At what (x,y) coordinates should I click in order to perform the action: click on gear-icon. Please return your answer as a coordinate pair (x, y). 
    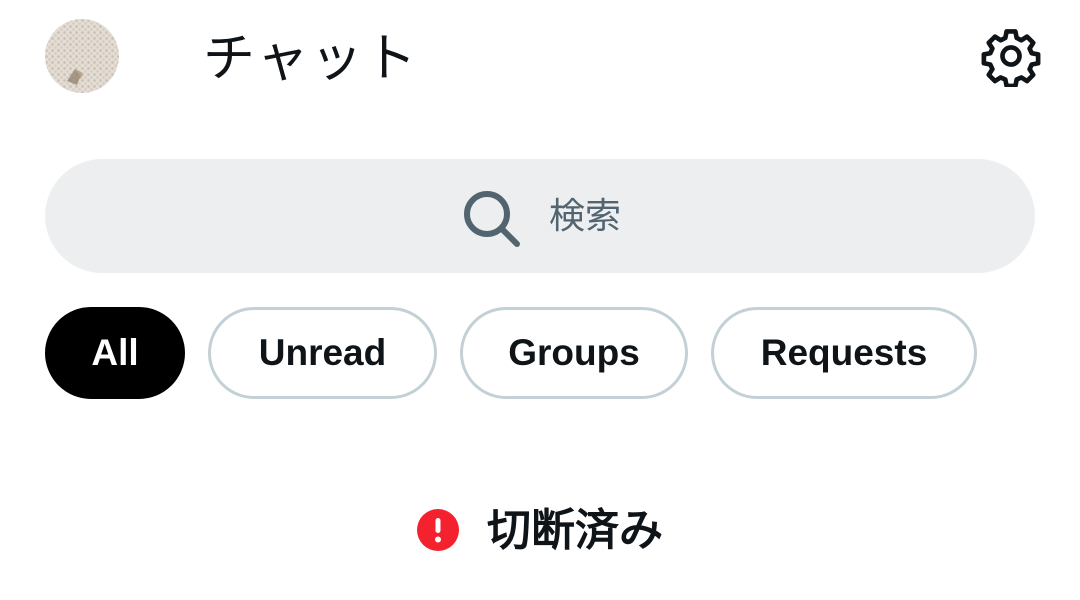
    Looking at the image, I should click on (1011, 59).